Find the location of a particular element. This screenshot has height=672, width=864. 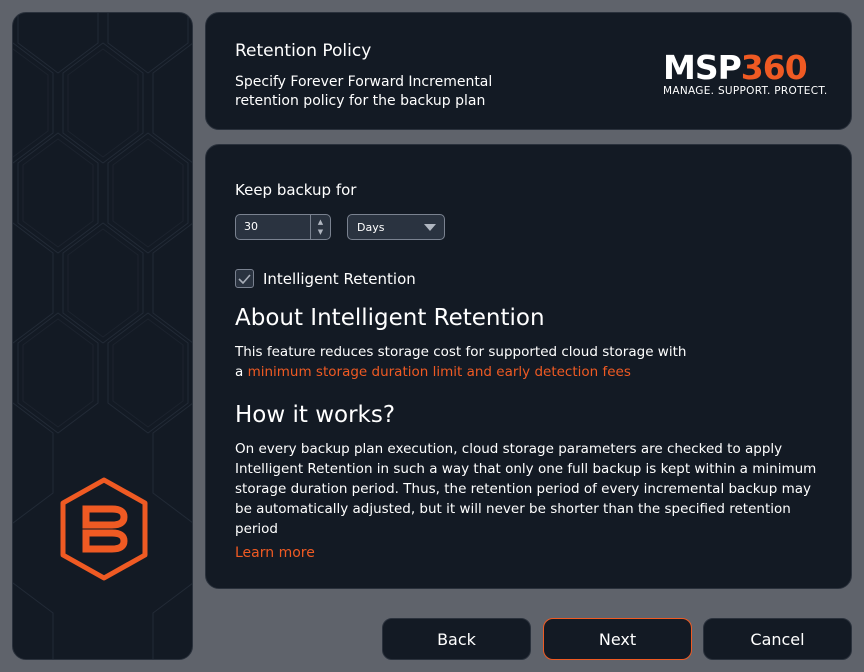

checkmark-icon is located at coordinates (244, 278).